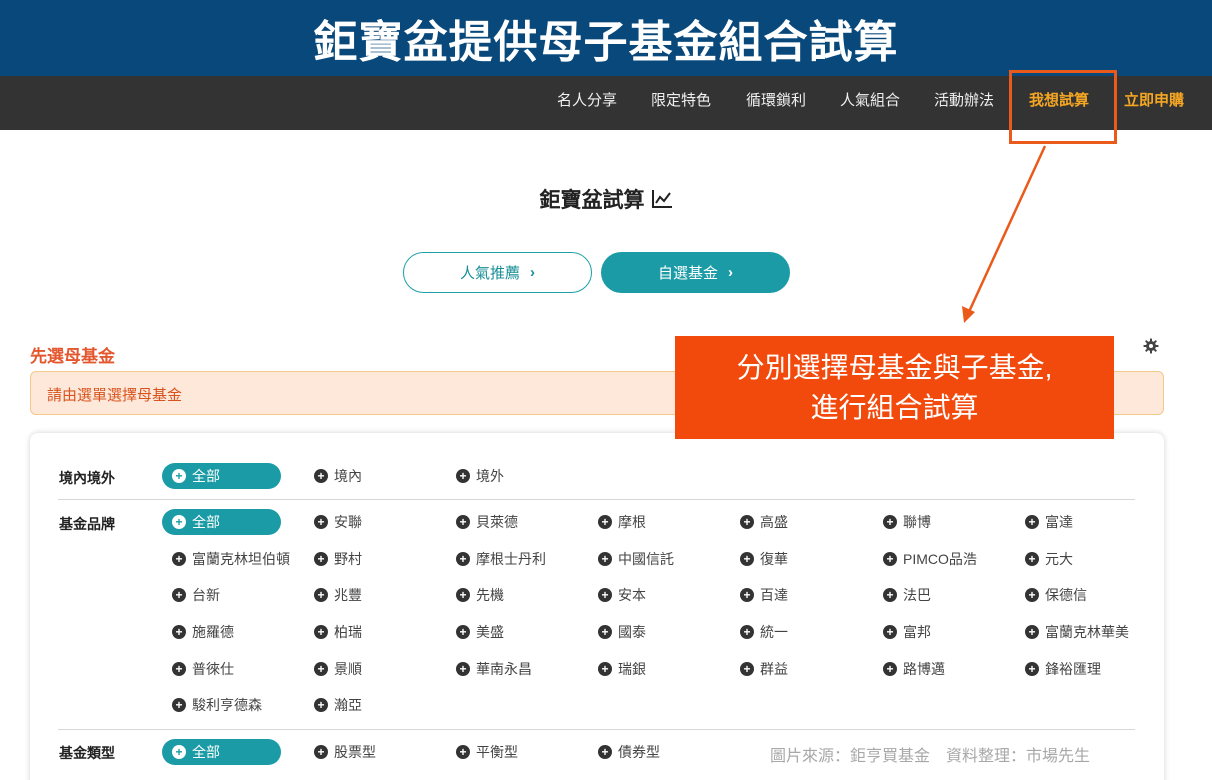 This screenshot has height=780, width=1212. Describe the element at coordinates (1056, 595) in the screenshot. I see `brand-chip: + 保德信` at that location.